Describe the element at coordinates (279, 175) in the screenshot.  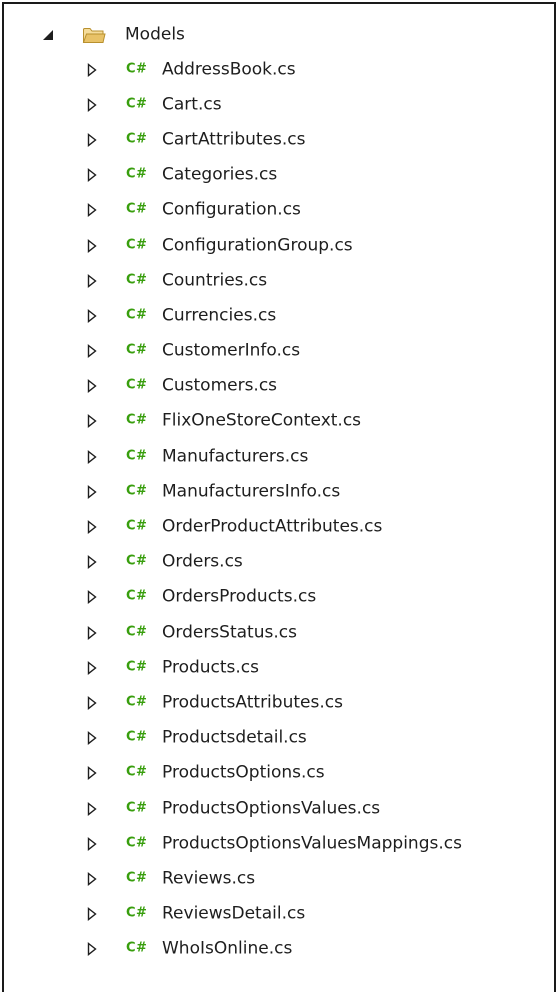
I see `tree-node-file: C# Categories.cs` at that location.